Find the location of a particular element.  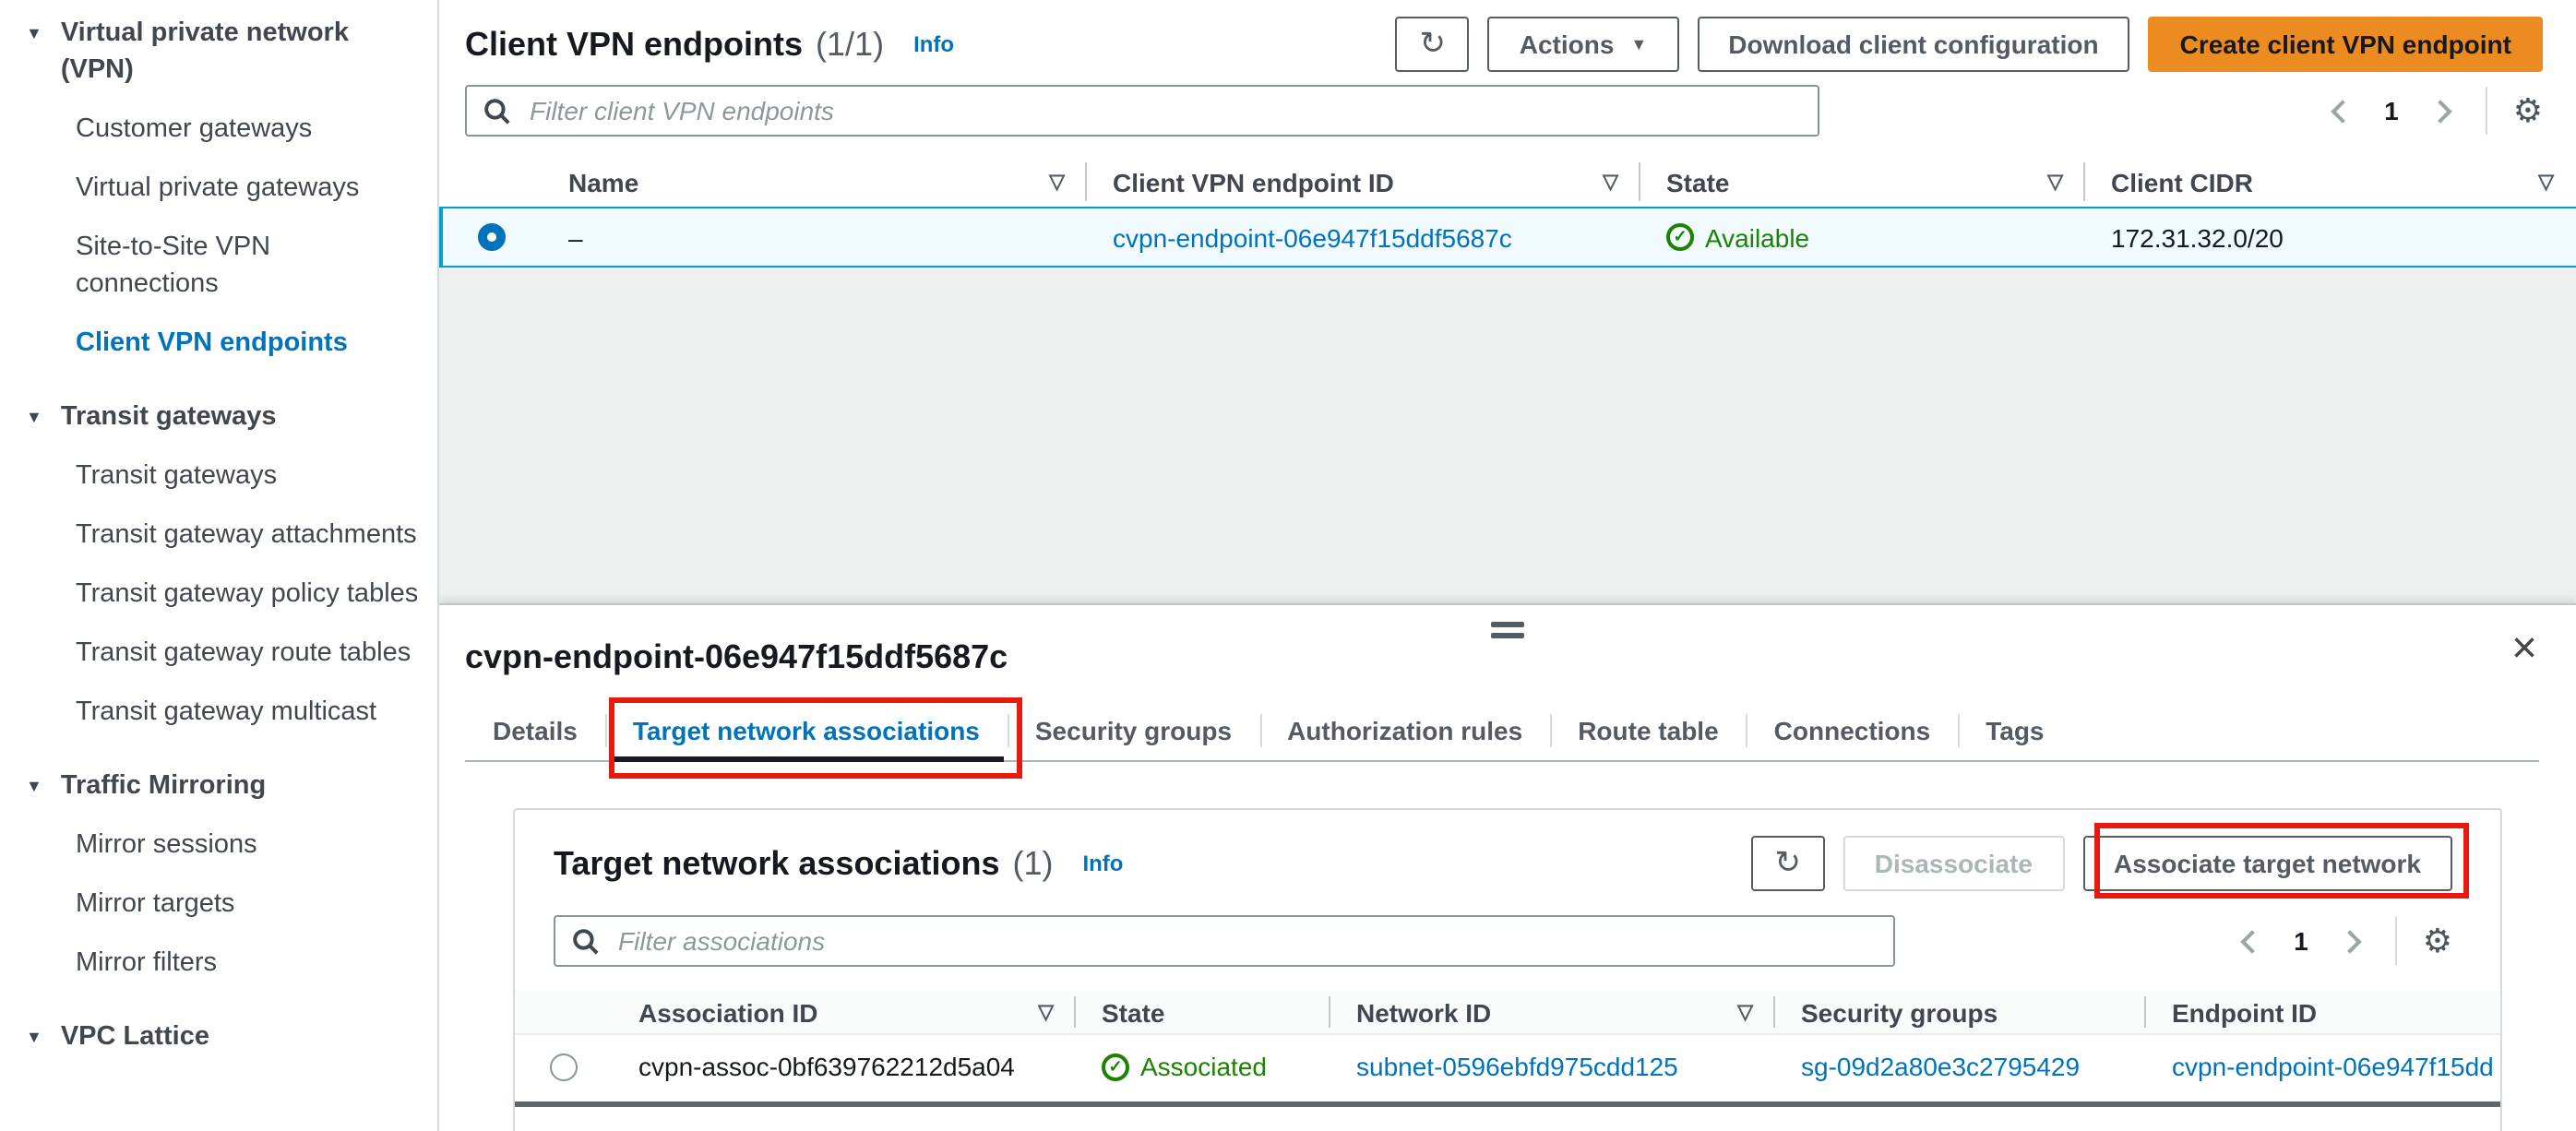

column-label: Endpoint ID is located at coordinates (2245, 1012).